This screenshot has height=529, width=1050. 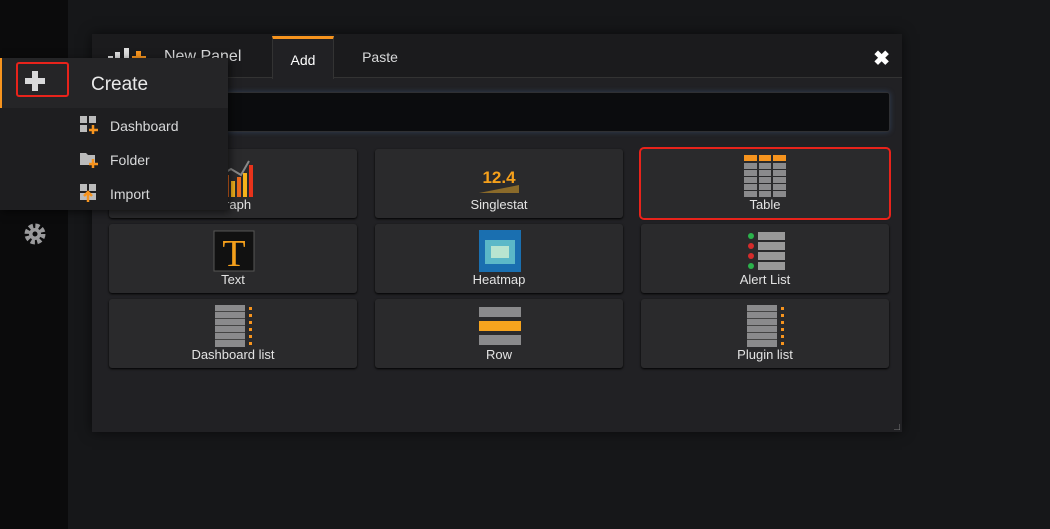 I want to click on panel-dashboard-list: Dashboard list, so click(x=233, y=333).